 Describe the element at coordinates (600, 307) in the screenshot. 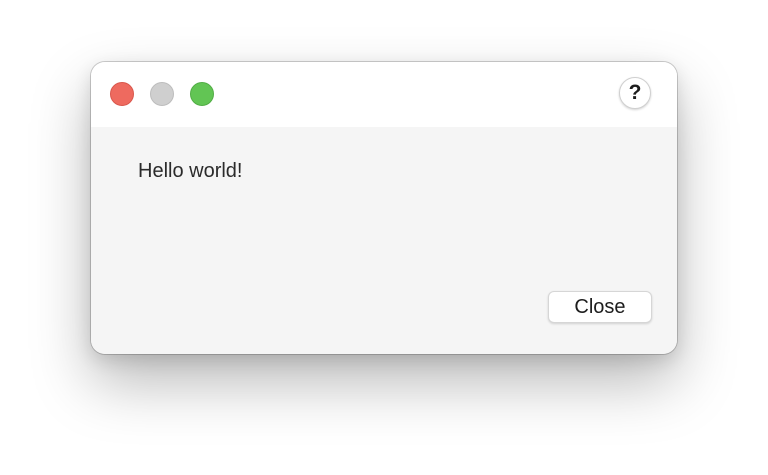

I see `close-button: Close` at that location.